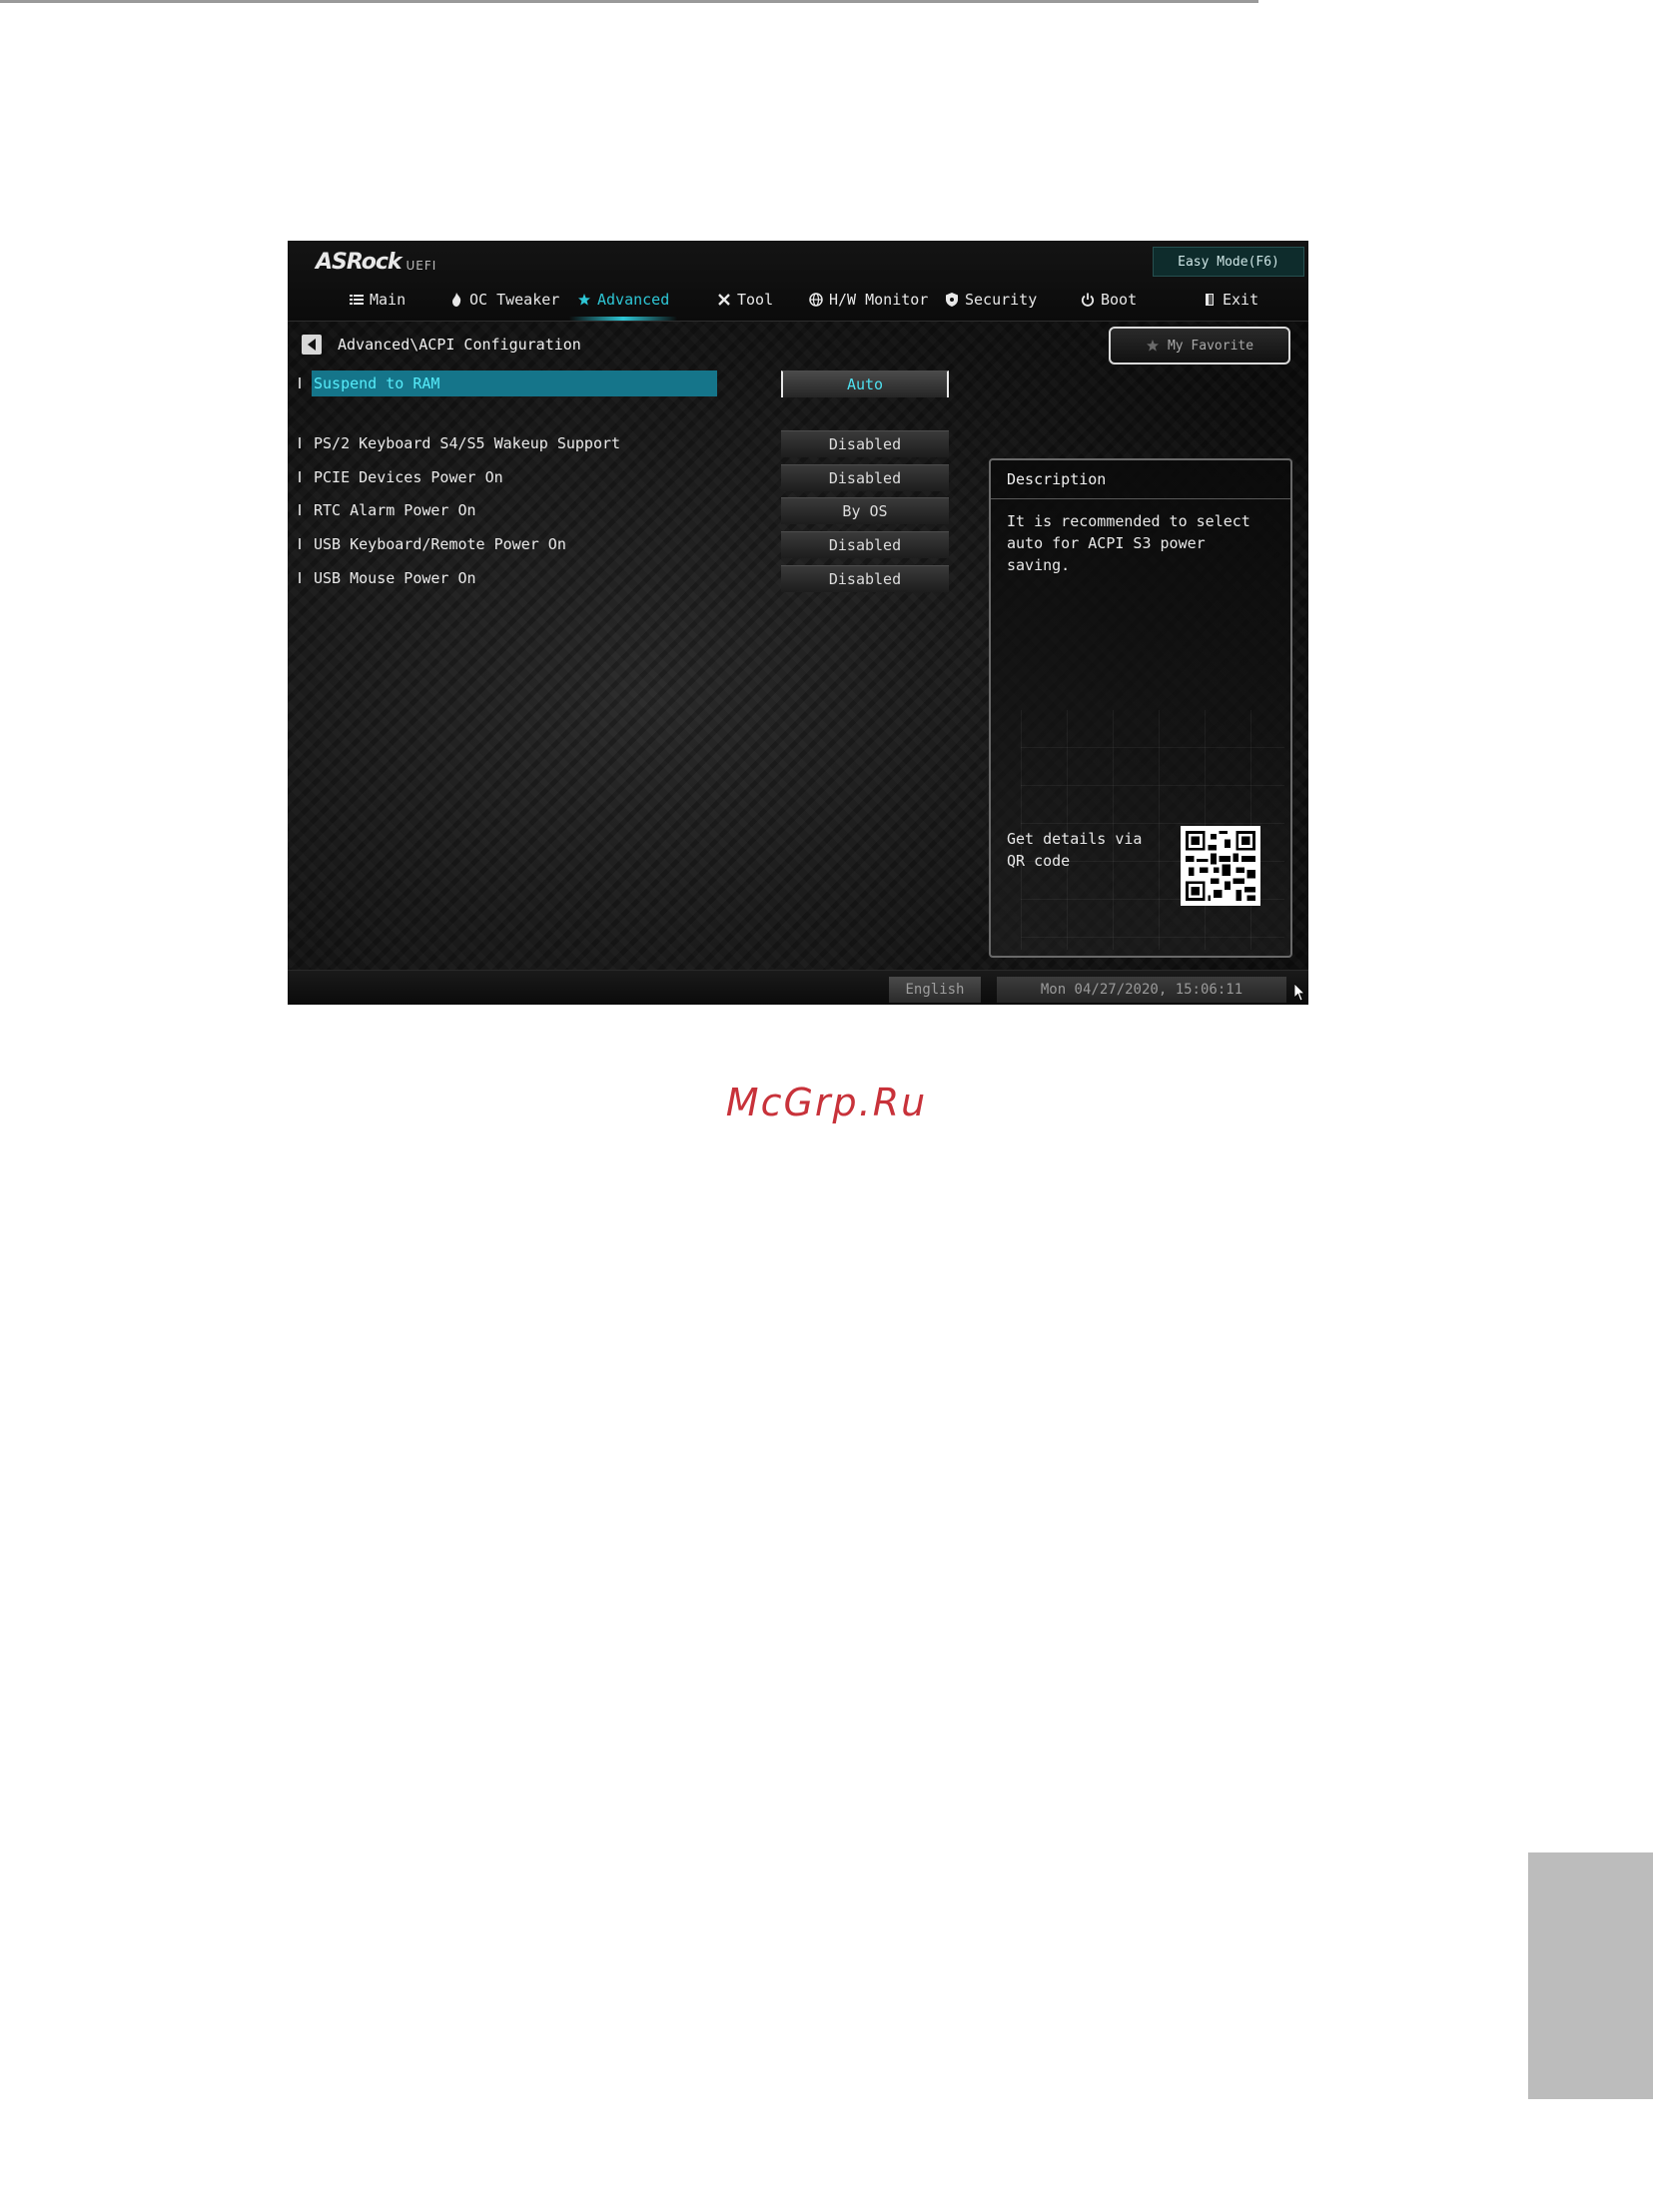  I want to click on tab-boot: Boot, so click(1109, 300).